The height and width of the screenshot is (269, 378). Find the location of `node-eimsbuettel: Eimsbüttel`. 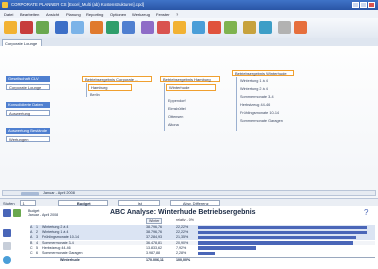

node-eimsbuettel: Eimsbüttel is located at coordinates (177, 109).